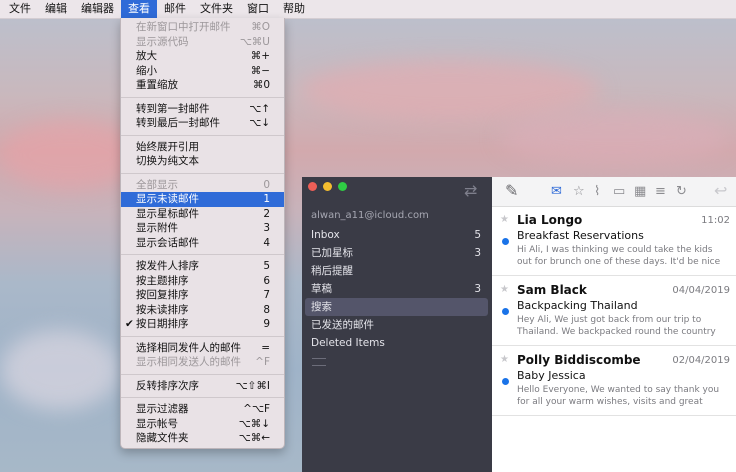 The height and width of the screenshot is (472, 736). I want to click on sort-icon: ≡, so click(660, 191).